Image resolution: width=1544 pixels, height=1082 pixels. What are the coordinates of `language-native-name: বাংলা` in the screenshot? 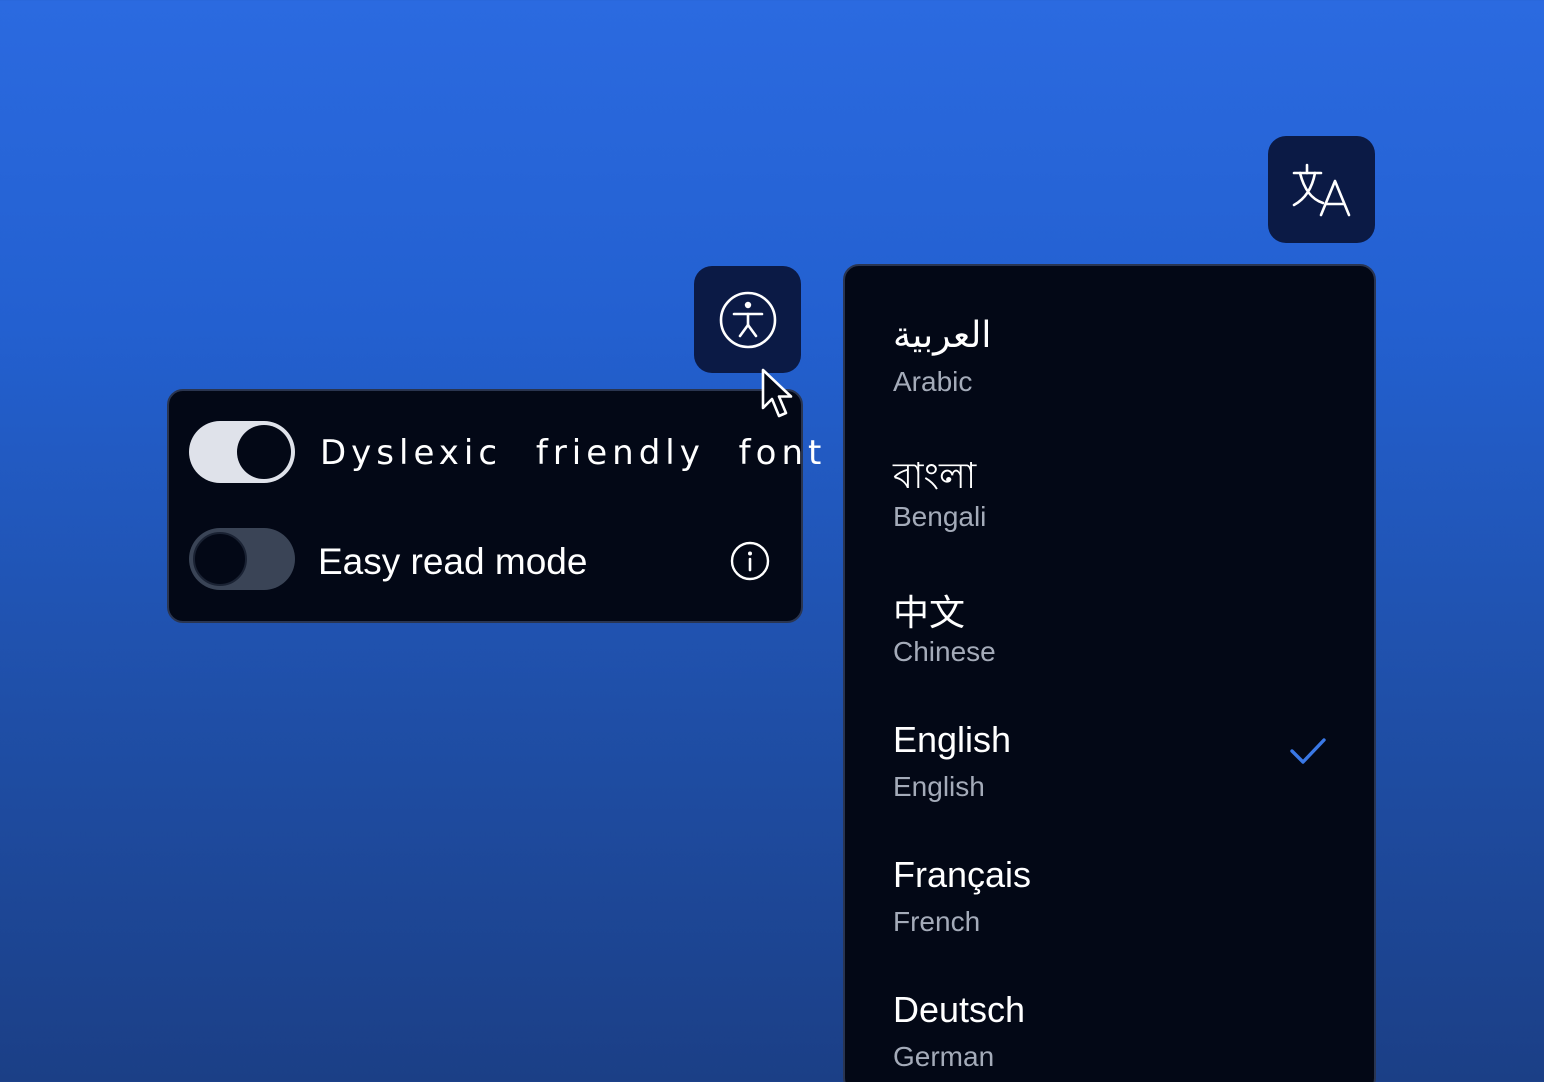 It's located at (935, 475).